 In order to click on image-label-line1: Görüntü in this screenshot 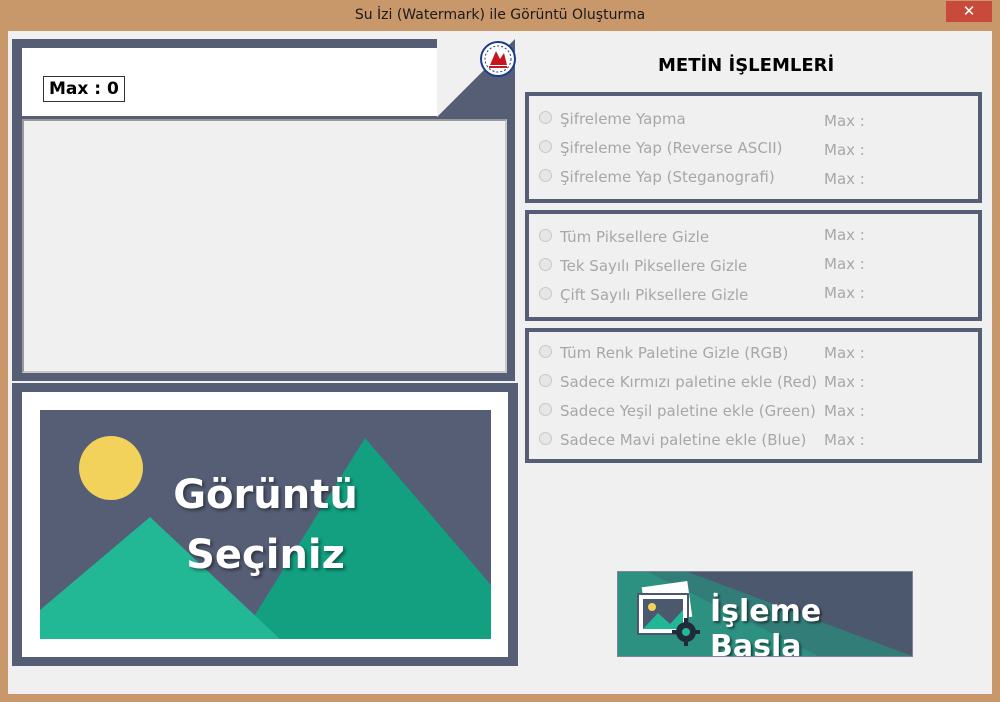, I will do `click(265, 495)`.